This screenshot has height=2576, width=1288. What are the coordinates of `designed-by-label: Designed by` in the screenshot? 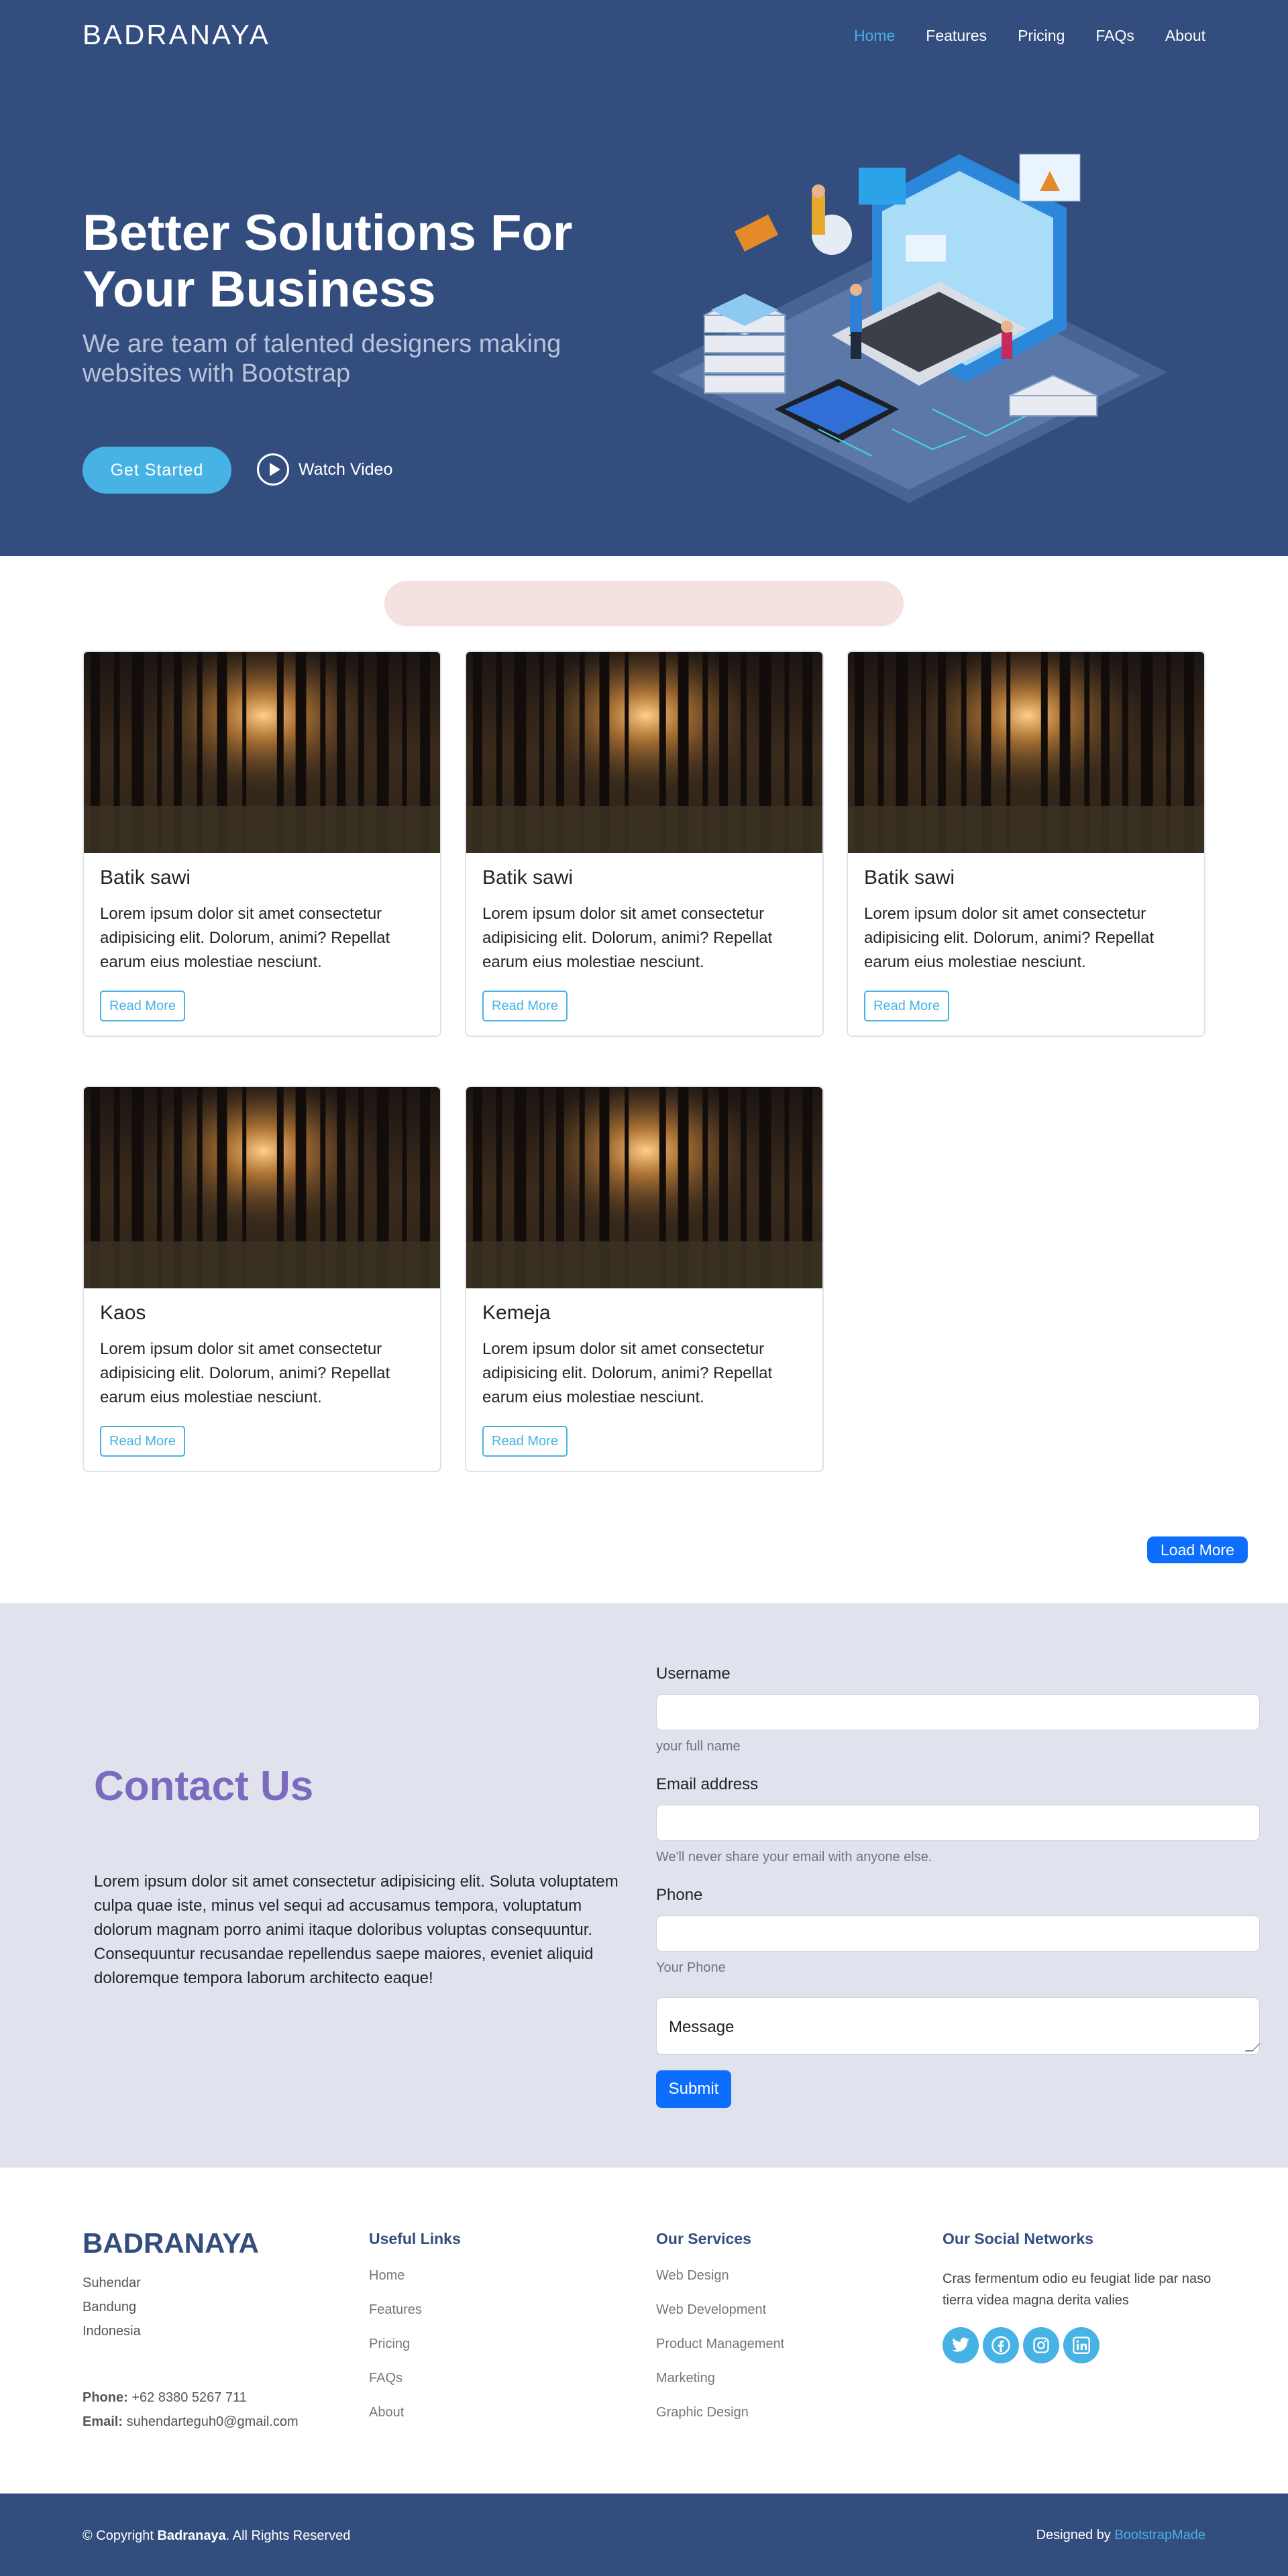 It's located at (1073, 2535).